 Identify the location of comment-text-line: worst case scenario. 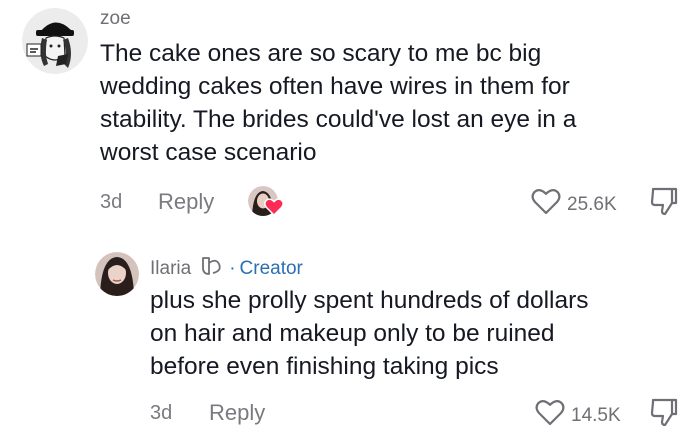
(208, 152).